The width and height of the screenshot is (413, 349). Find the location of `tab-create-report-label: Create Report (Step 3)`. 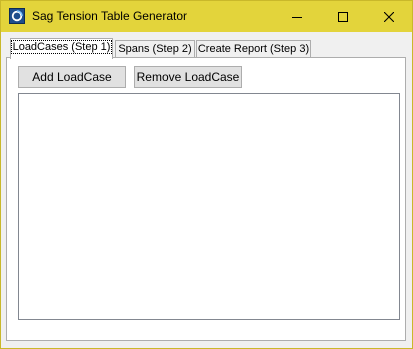

tab-create-report-label: Create Report (Step 3) is located at coordinates (253, 49).